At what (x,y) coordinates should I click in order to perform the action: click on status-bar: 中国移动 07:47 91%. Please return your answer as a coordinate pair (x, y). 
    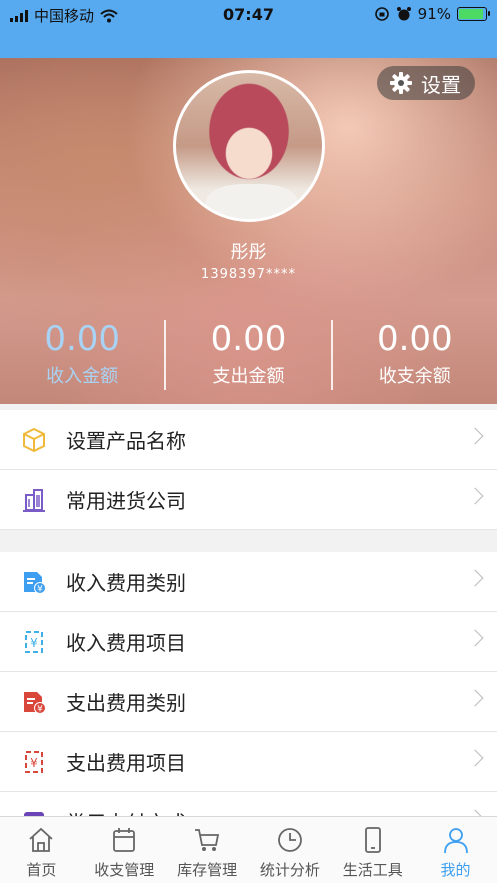
    Looking at the image, I should click on (248, 29).